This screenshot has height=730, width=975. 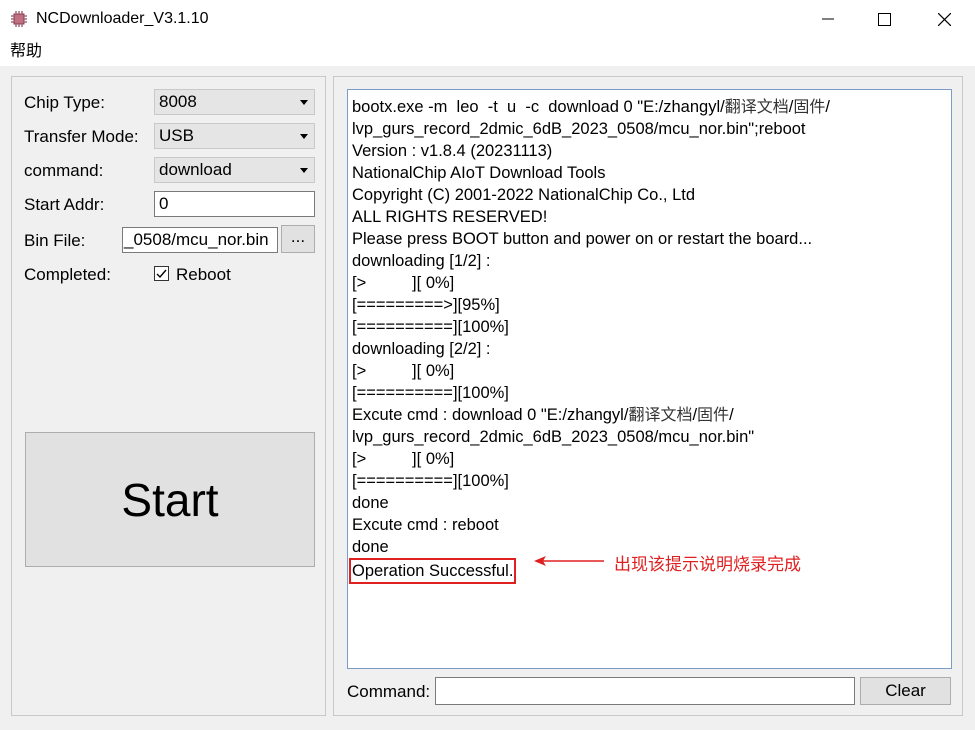 What do you see at coordinates (122, 18) in the screenshot?
I see `window-title: NCDownloader_V3.1.10` at bounding box center [122, 18].